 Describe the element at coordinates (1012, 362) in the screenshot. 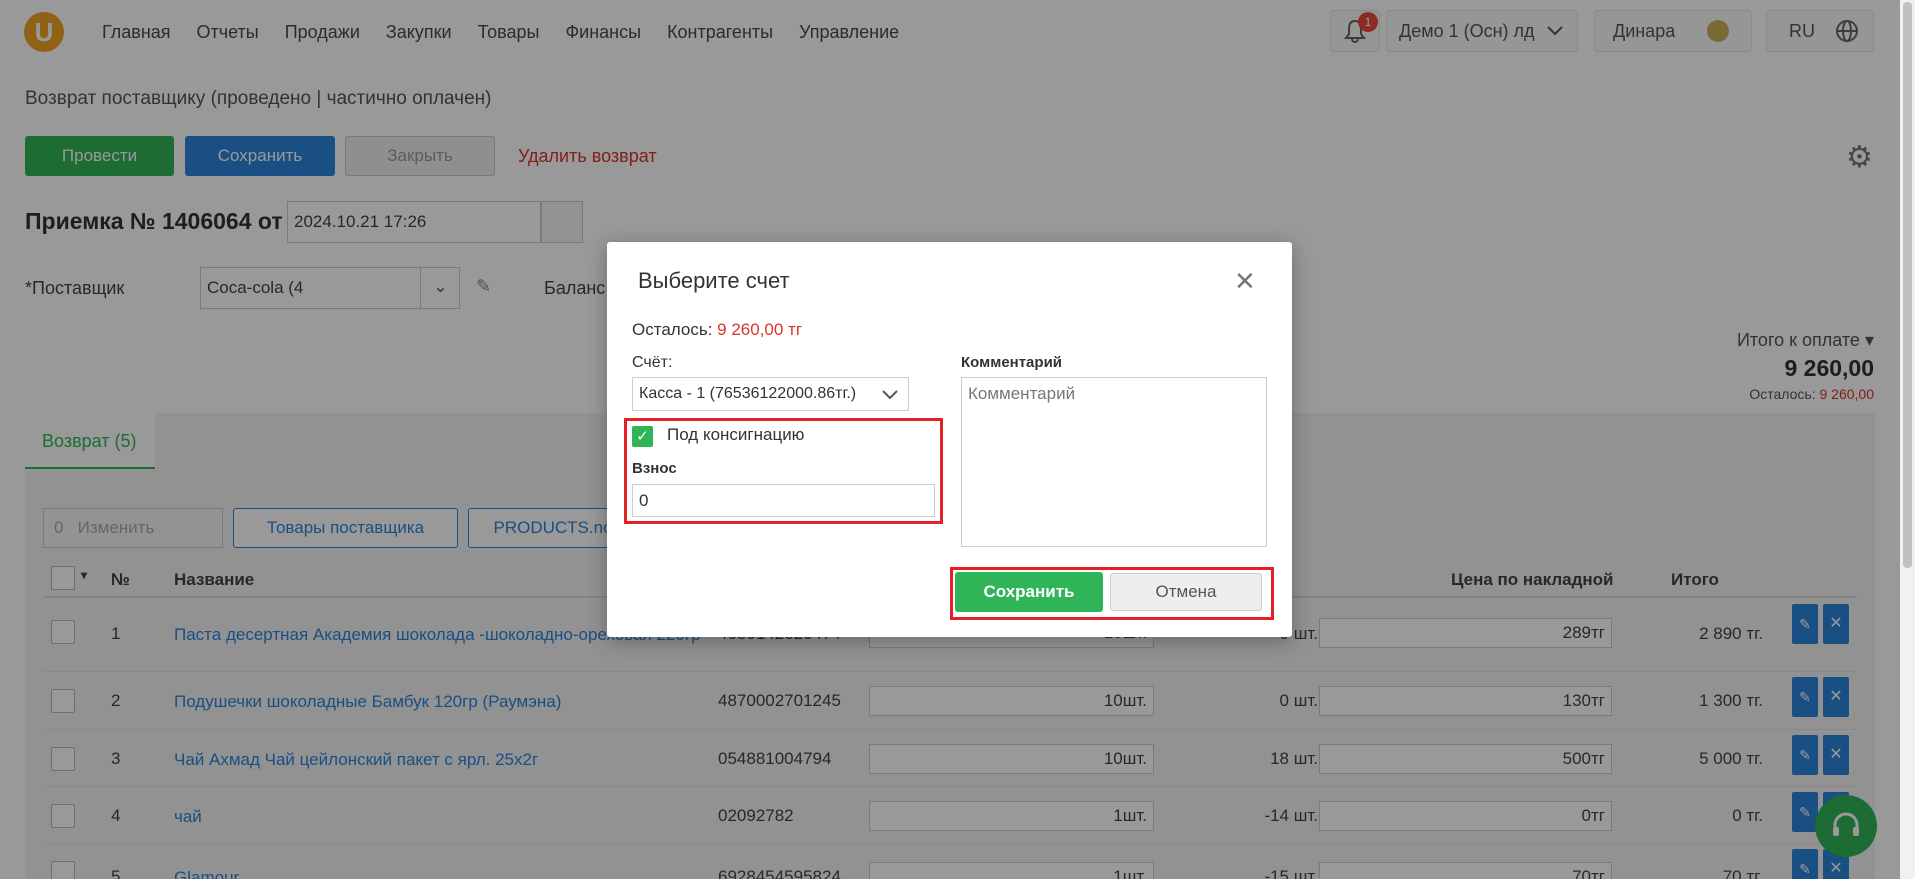

I see `comment-label: Комментарий` at that location.